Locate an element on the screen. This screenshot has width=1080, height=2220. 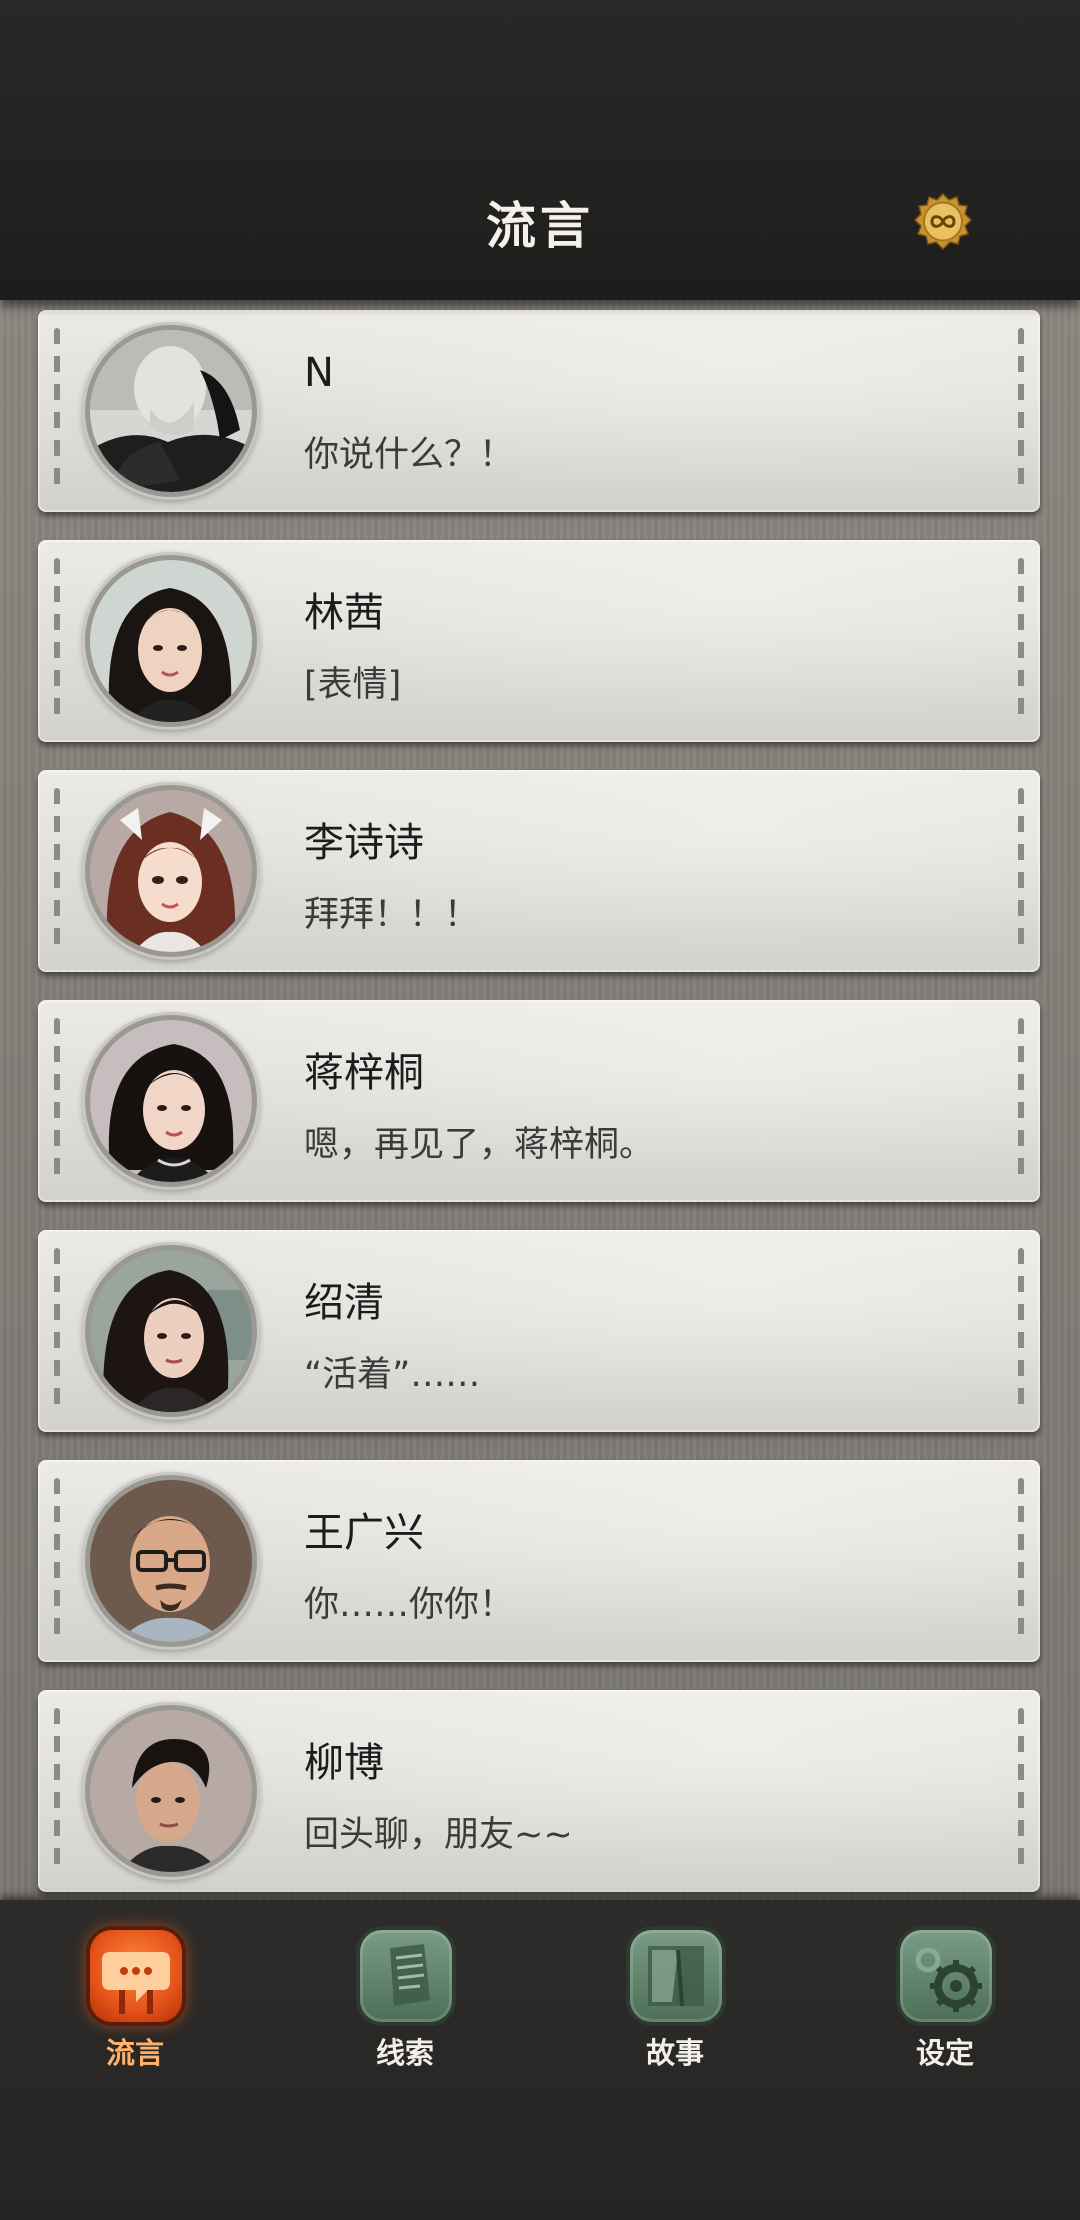
book-icon is located at coordinates (676, 1976).